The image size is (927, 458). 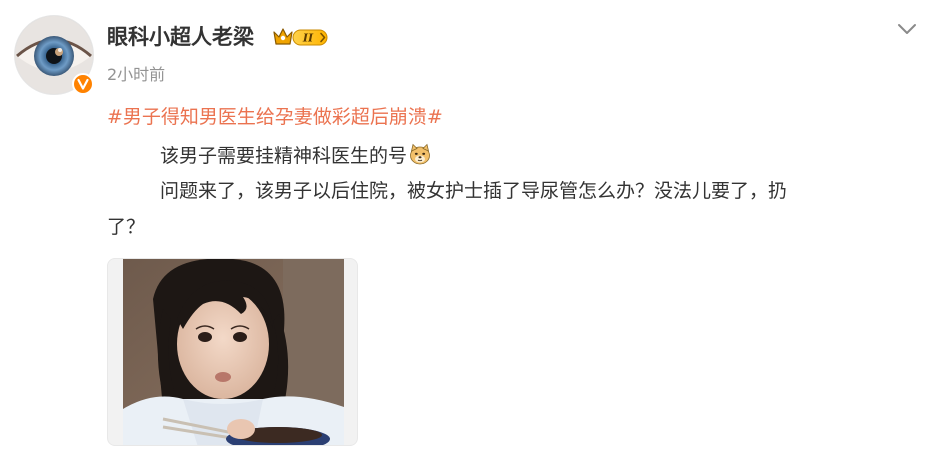 I want to click on more-options-button, so click(x=907, y=29).